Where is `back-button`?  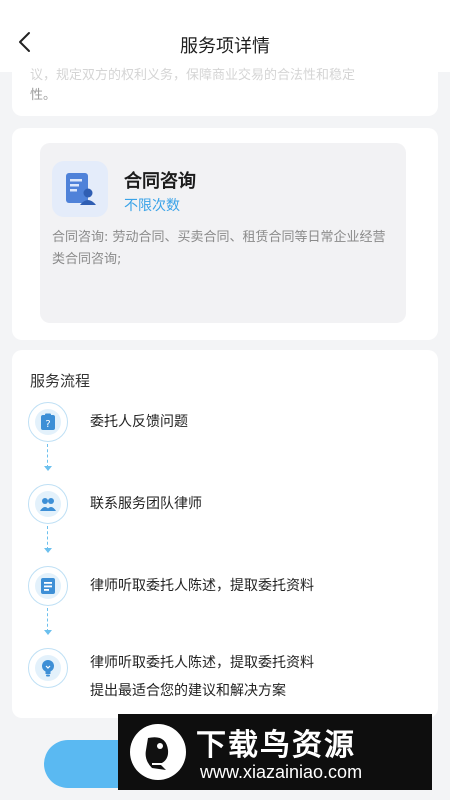
back-button is located at coordinates (24, 42).